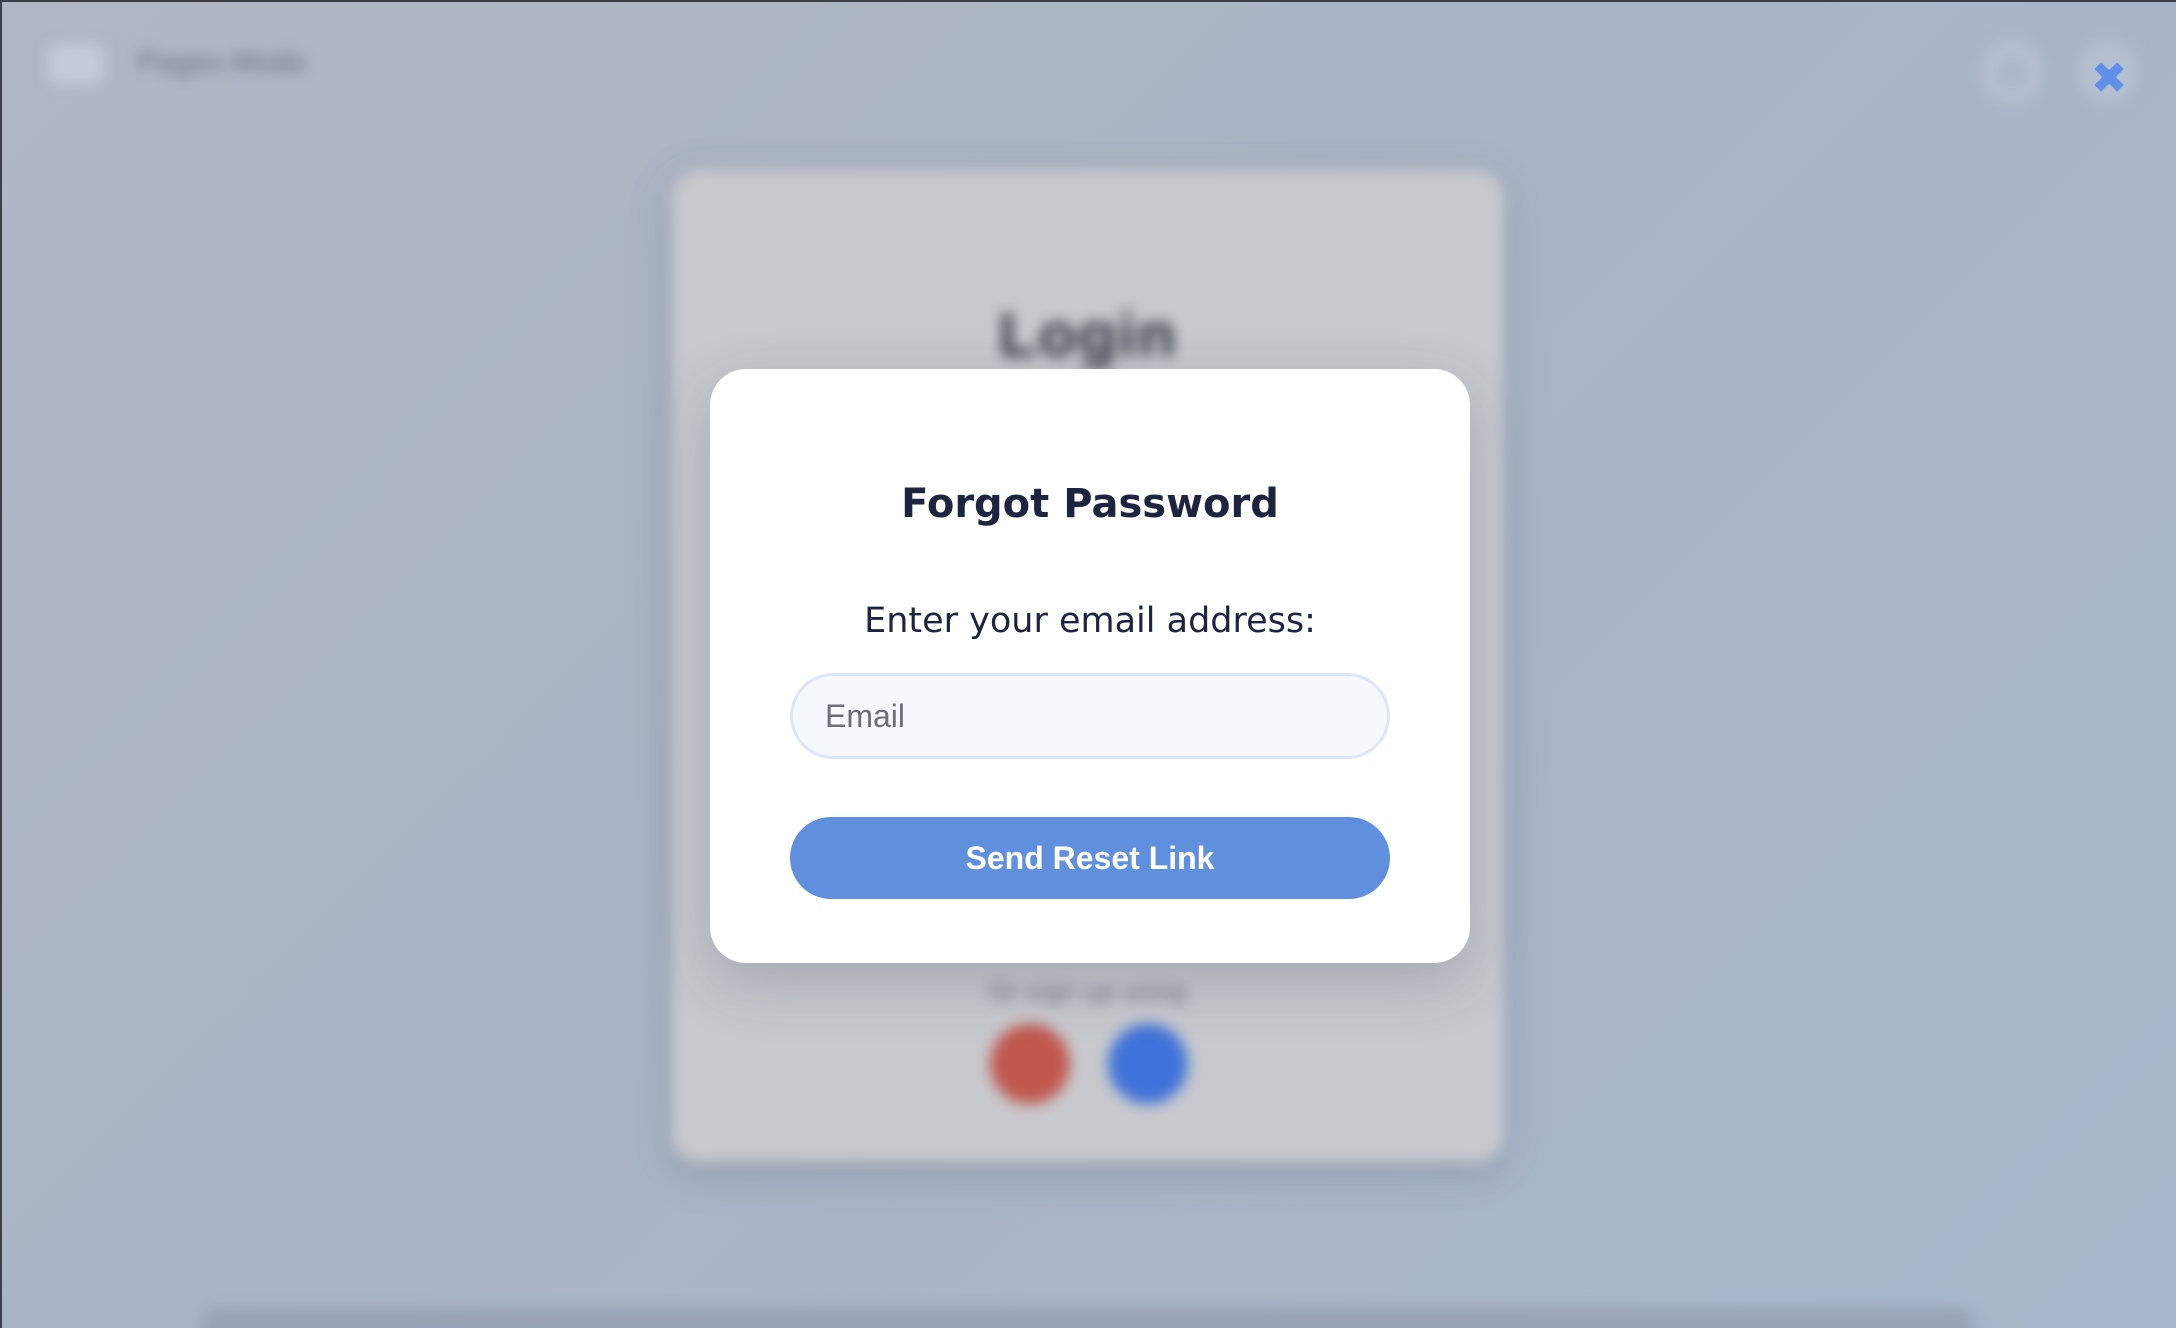 This screenshot has height=1328, width=2176. What do you see at coordinates (1090, 504) in the screenshot?
I see `modal-title: Forgot Password` at bounding box center [1090, 504].